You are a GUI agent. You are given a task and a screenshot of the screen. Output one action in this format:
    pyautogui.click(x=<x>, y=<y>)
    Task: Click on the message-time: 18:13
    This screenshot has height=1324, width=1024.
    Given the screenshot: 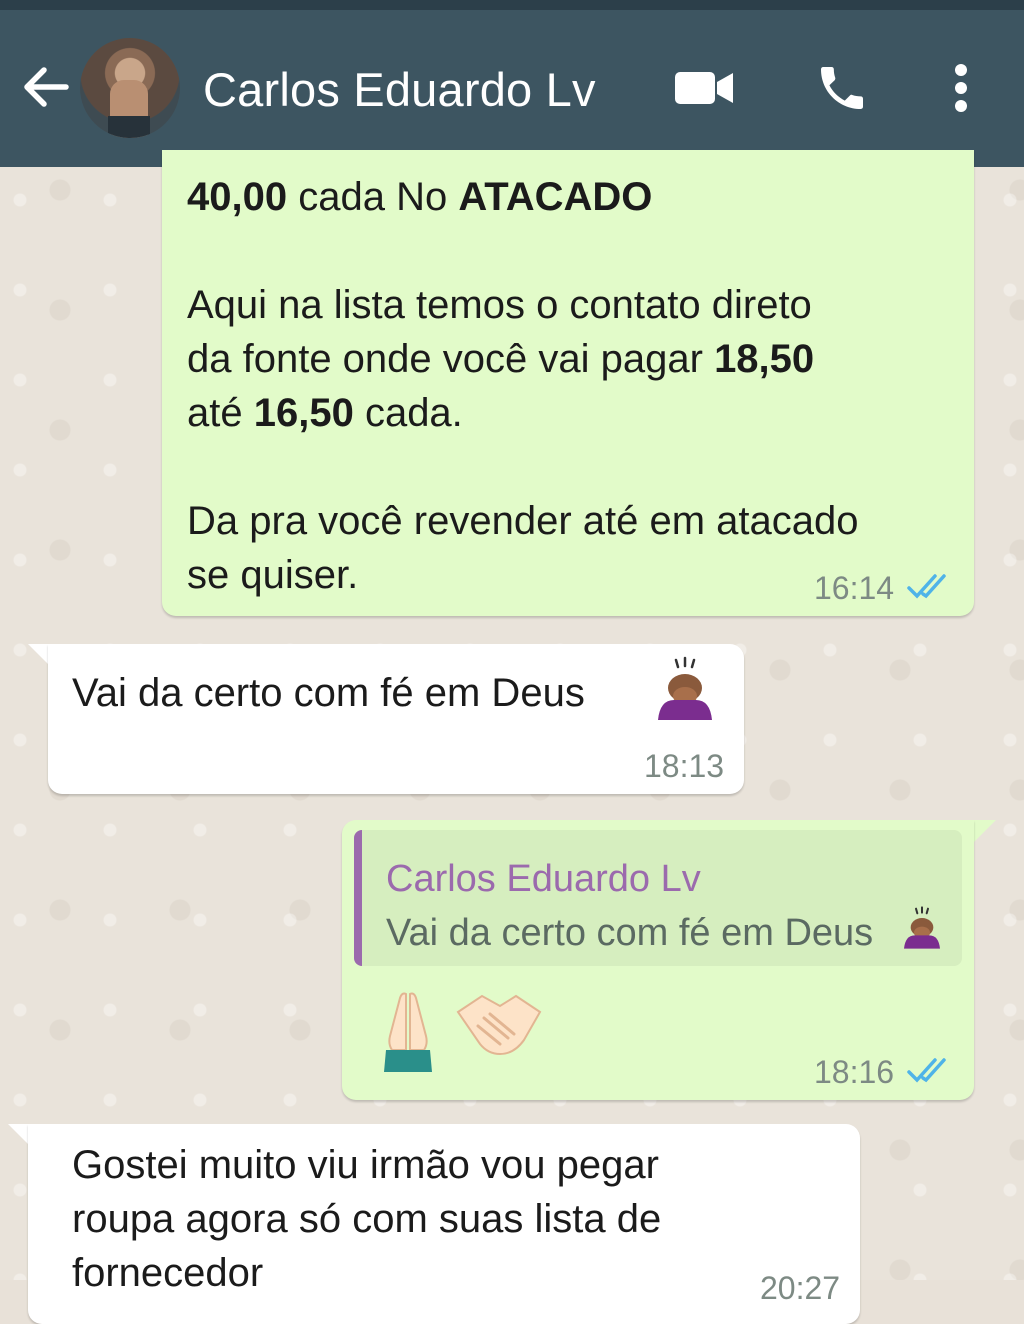 What is the action you would take?
    pyautogui.click(x=684, y=766)
    